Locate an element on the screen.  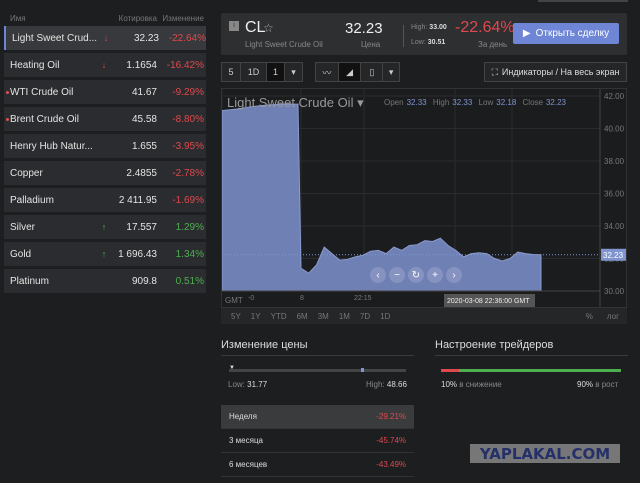
chart-title: Light Sweet Crude Oil ▾ is located at coordinates (295, 103).